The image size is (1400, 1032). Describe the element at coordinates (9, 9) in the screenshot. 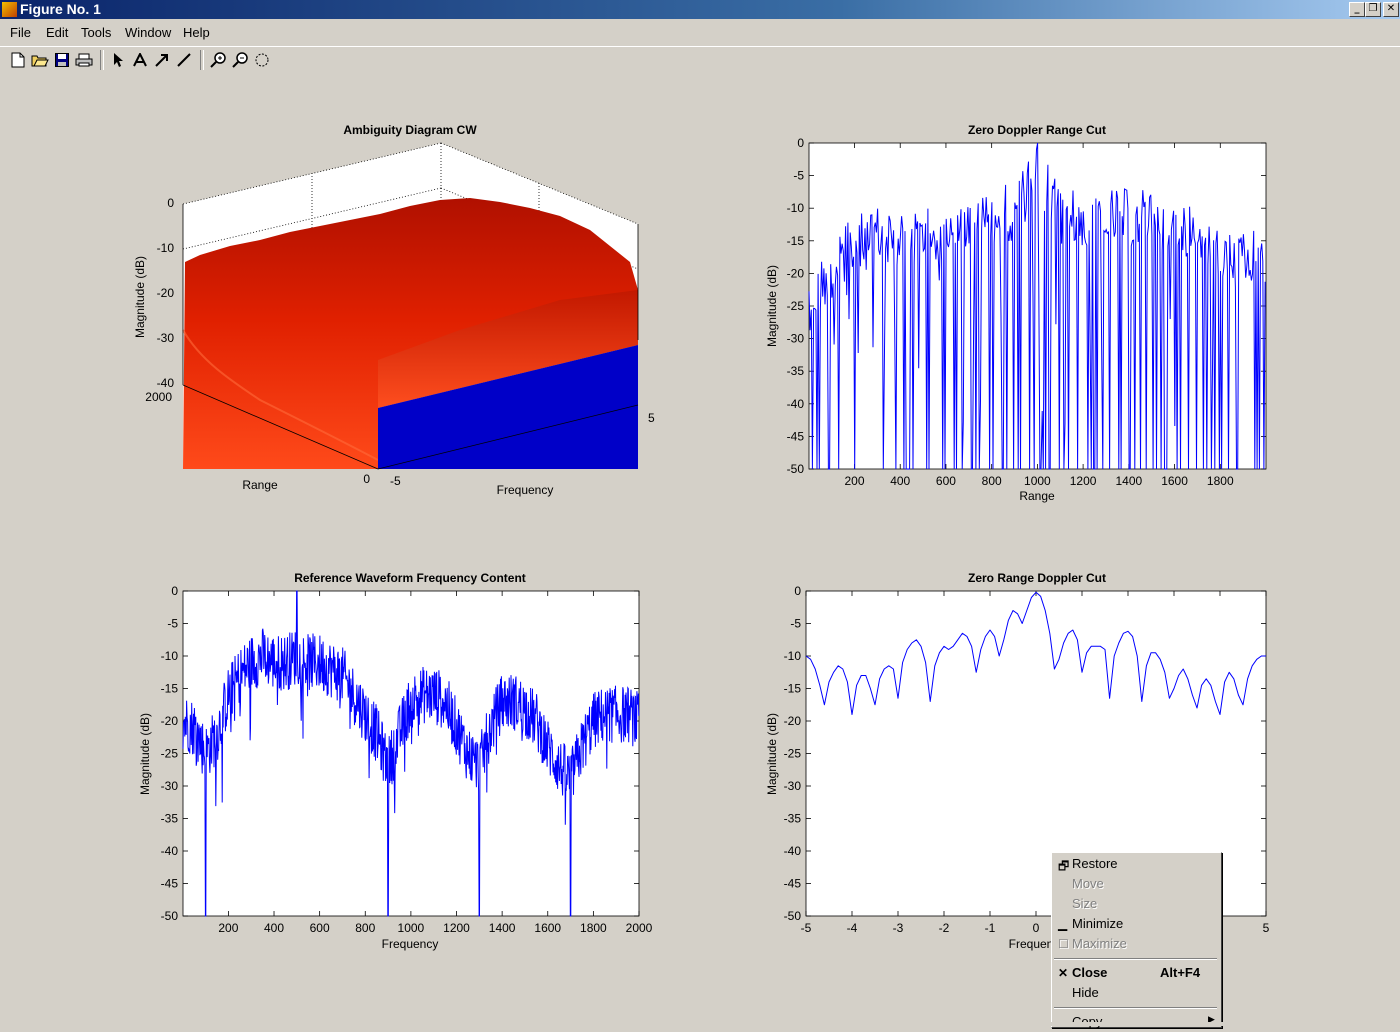

I see `matlab-logo-icon` at that location.